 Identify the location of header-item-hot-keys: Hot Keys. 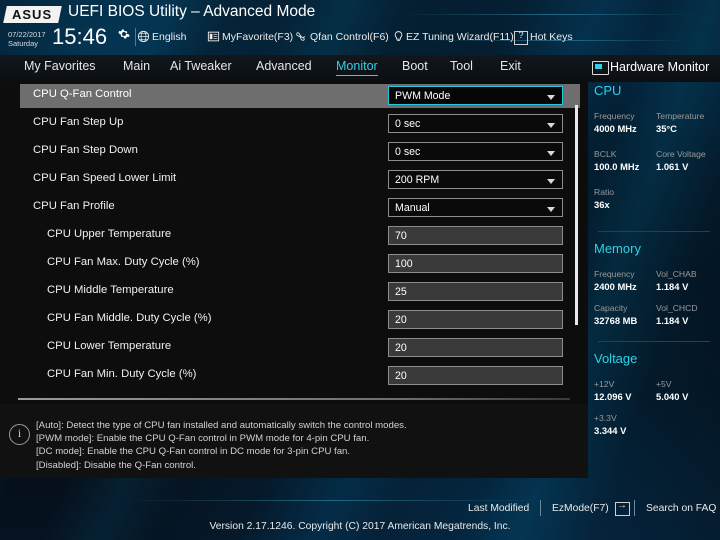
(551, 37).